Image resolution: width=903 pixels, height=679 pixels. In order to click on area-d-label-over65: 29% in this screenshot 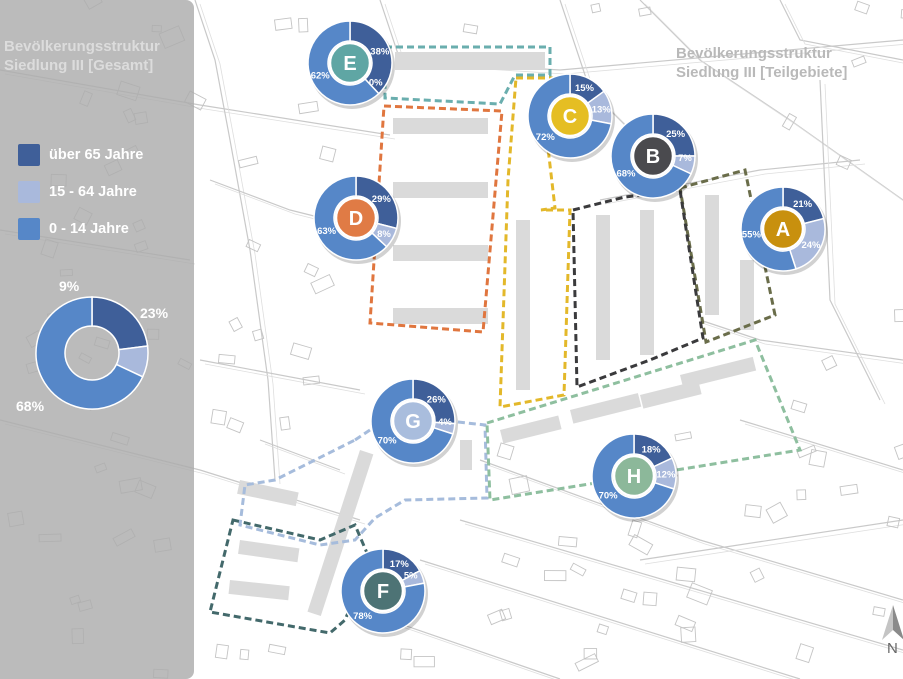, I will do `click(382, 199)`.